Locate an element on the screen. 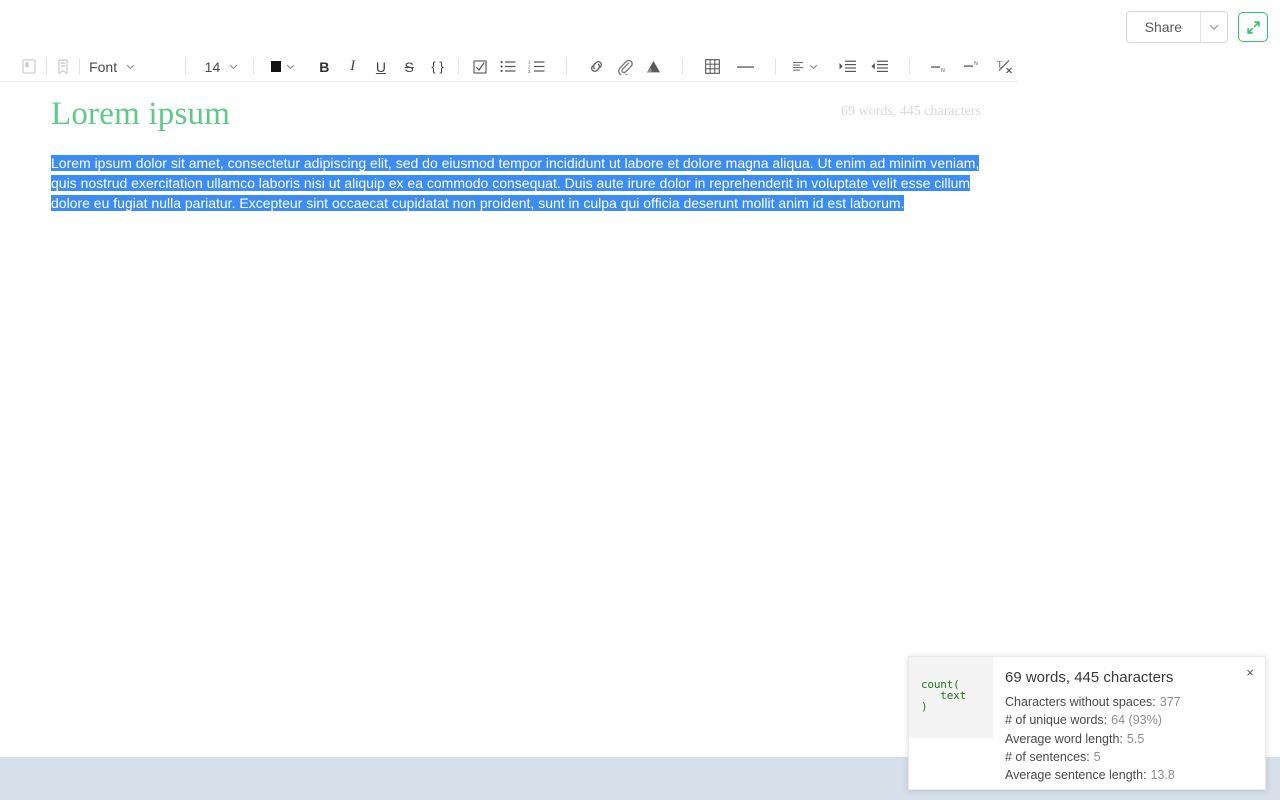 The image size is (1280, 800). clear-formatting-button: T is located at coordinates (1005, 67).